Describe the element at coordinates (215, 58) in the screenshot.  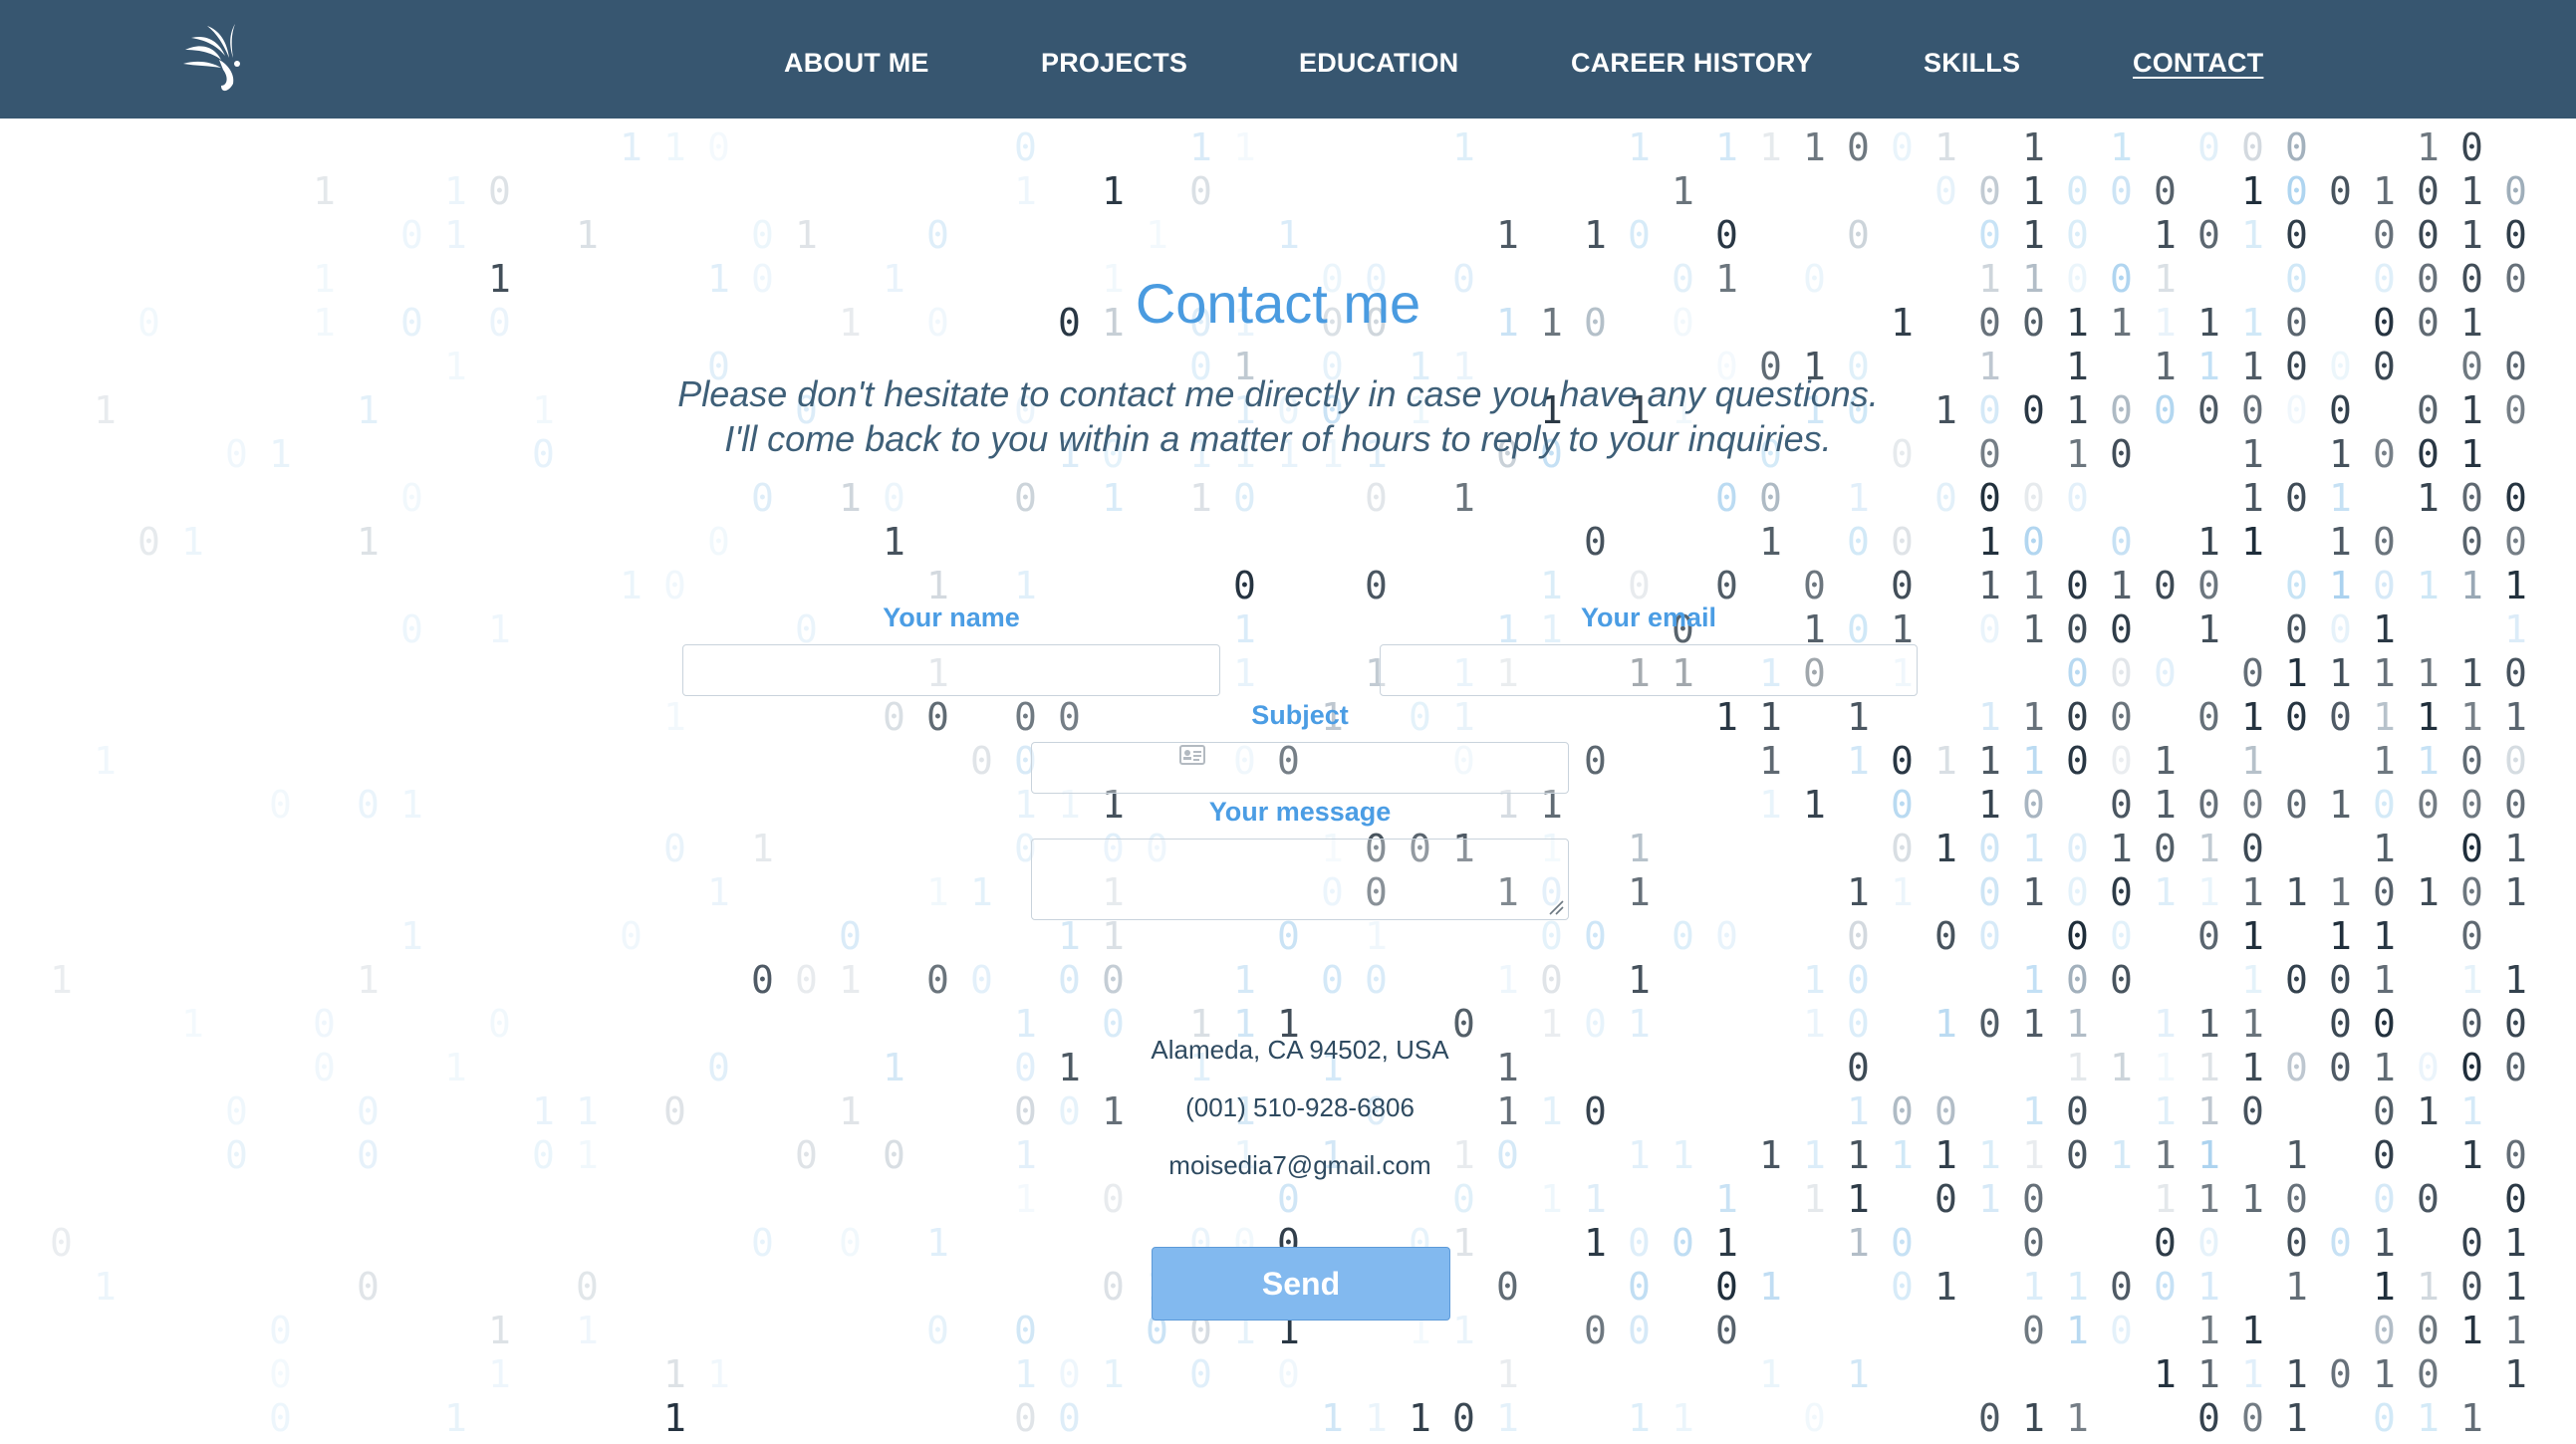
I see `logo-icon` at that location.